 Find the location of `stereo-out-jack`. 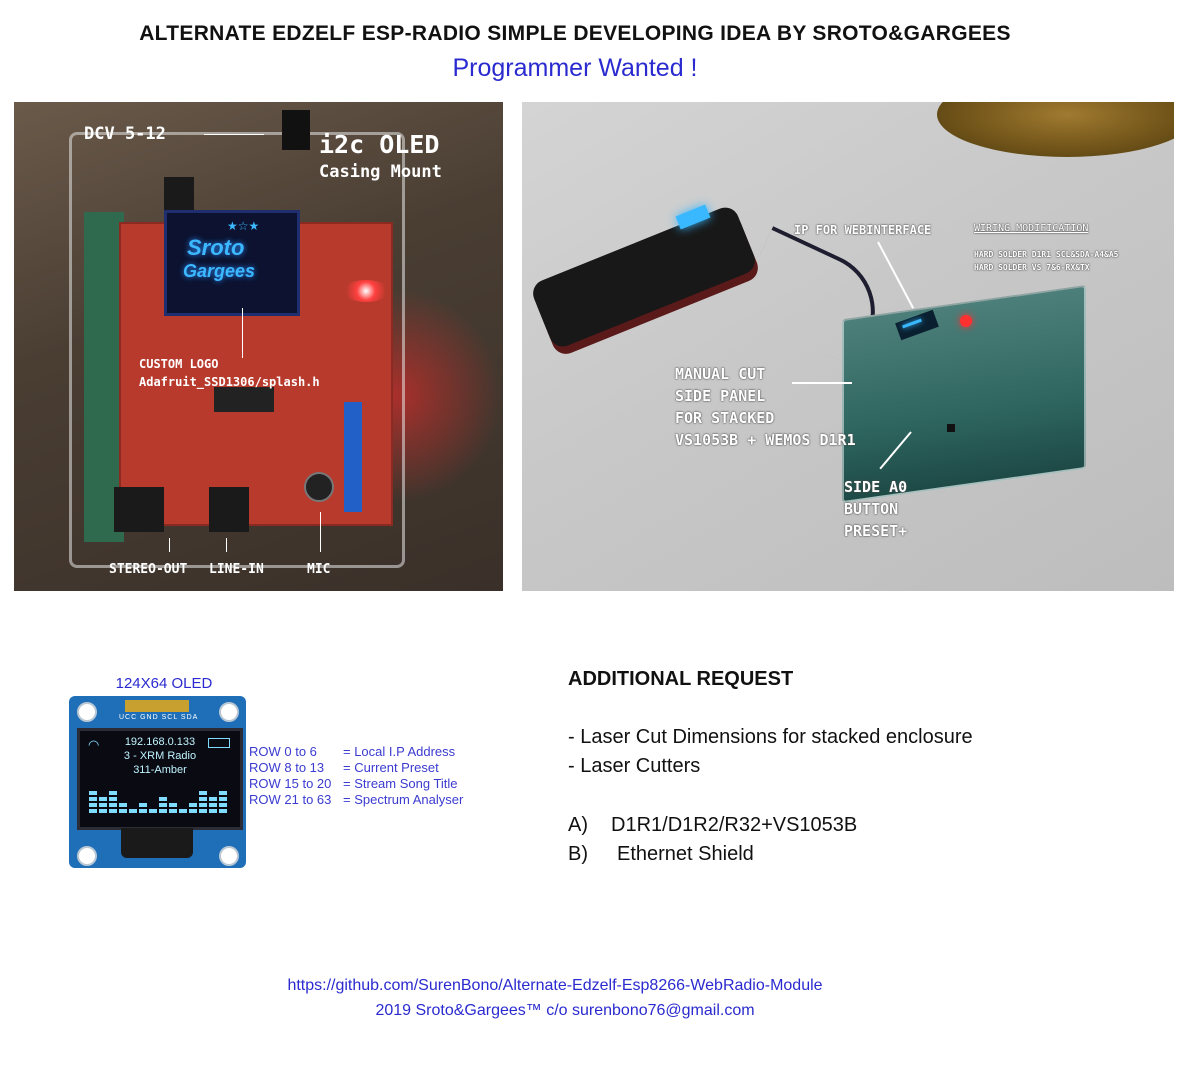

stereo-out-jack is located at coordinates (139, 509).